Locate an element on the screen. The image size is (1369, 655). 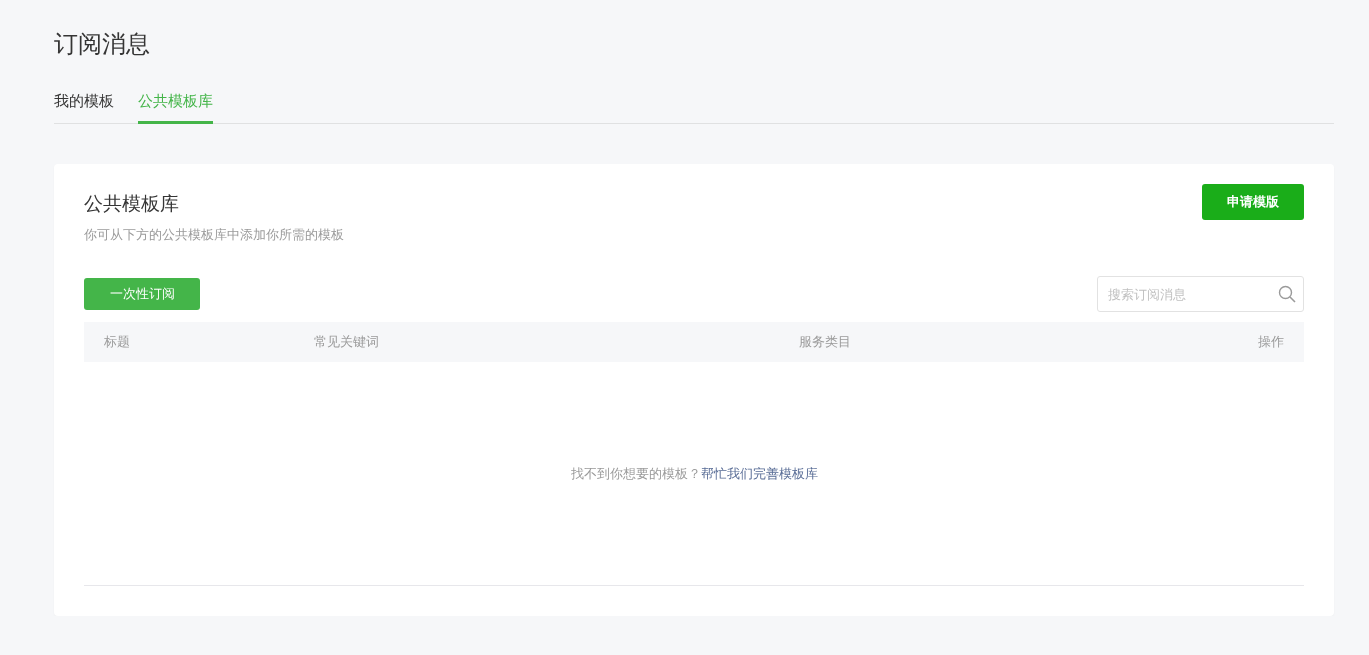
search-icon is located at coordinates (1287, 294).